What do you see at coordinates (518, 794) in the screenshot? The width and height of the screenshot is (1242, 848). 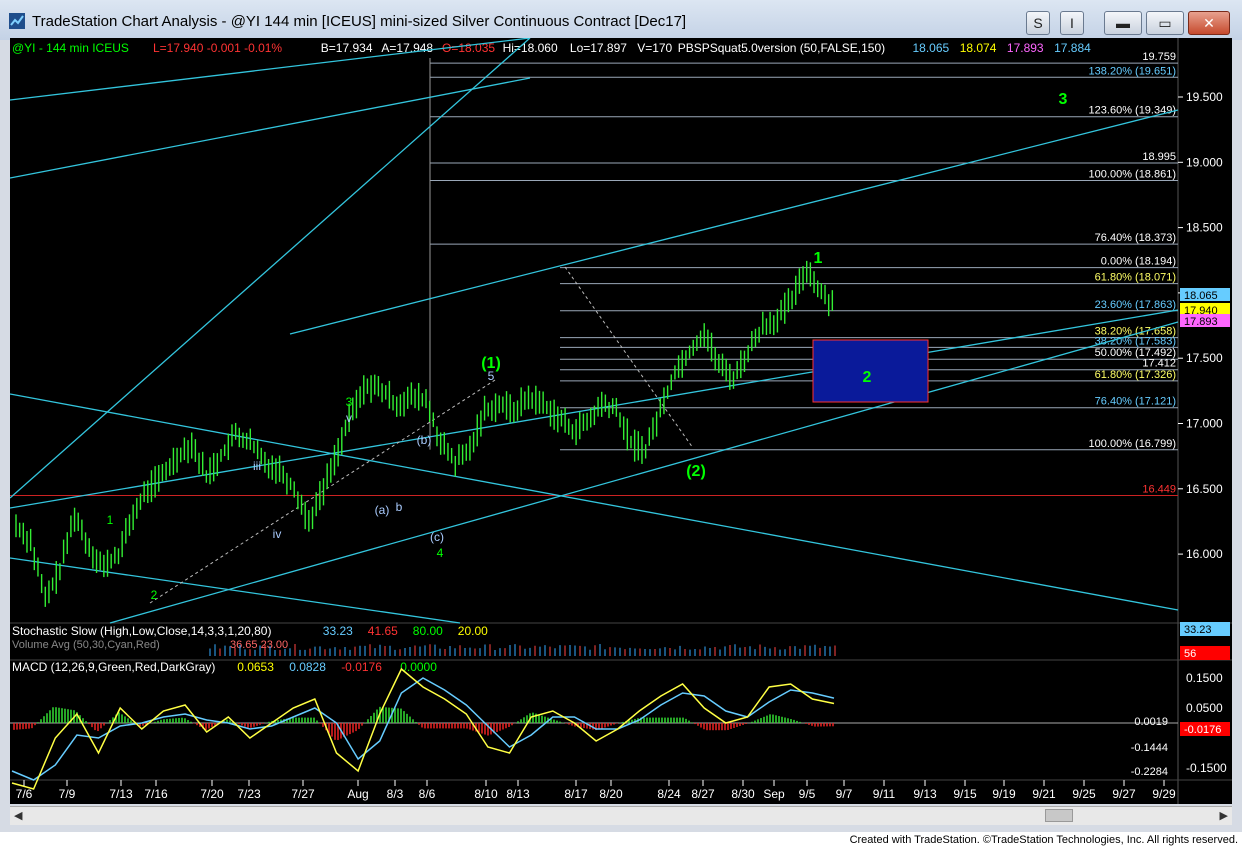 I see `date-label: 8/13` at bounding box center [518, 794].